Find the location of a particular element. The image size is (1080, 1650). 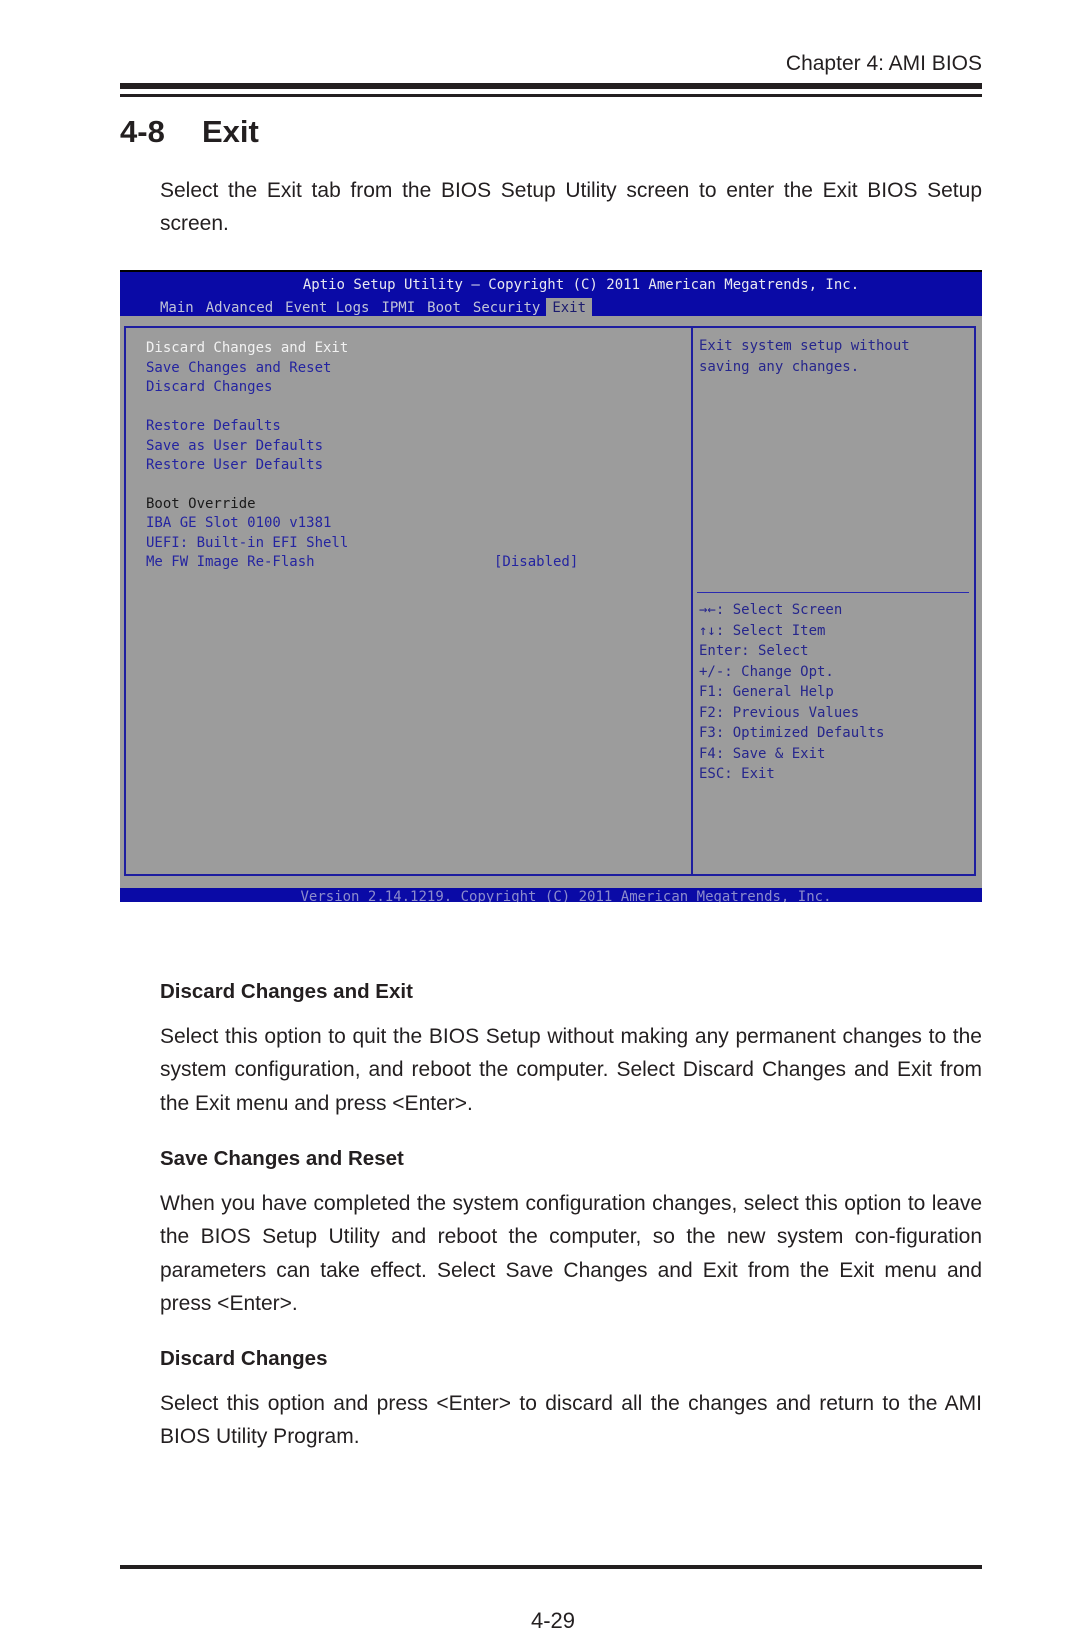

bios-menu-item: Save Changes and Reset is located at coordinates (238, 368).